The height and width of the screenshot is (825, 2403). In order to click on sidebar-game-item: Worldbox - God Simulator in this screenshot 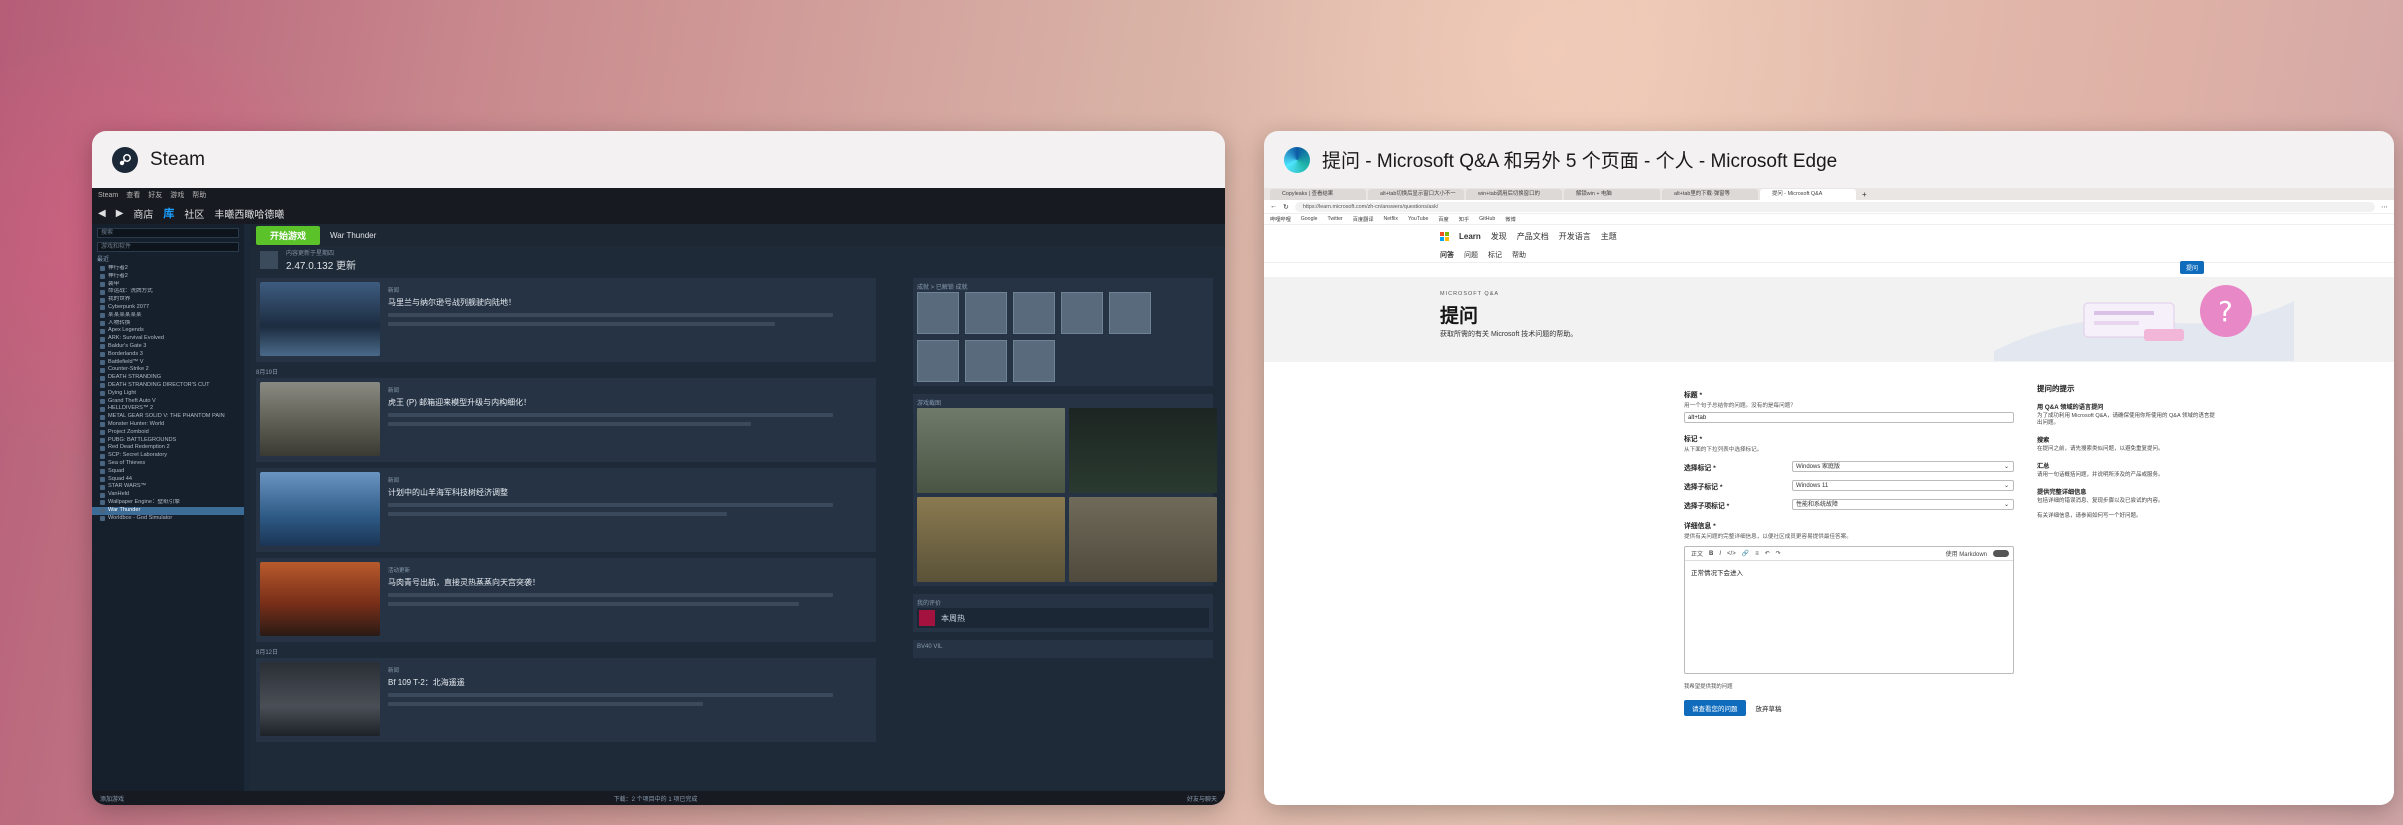, I will do `click(168, 519)`.